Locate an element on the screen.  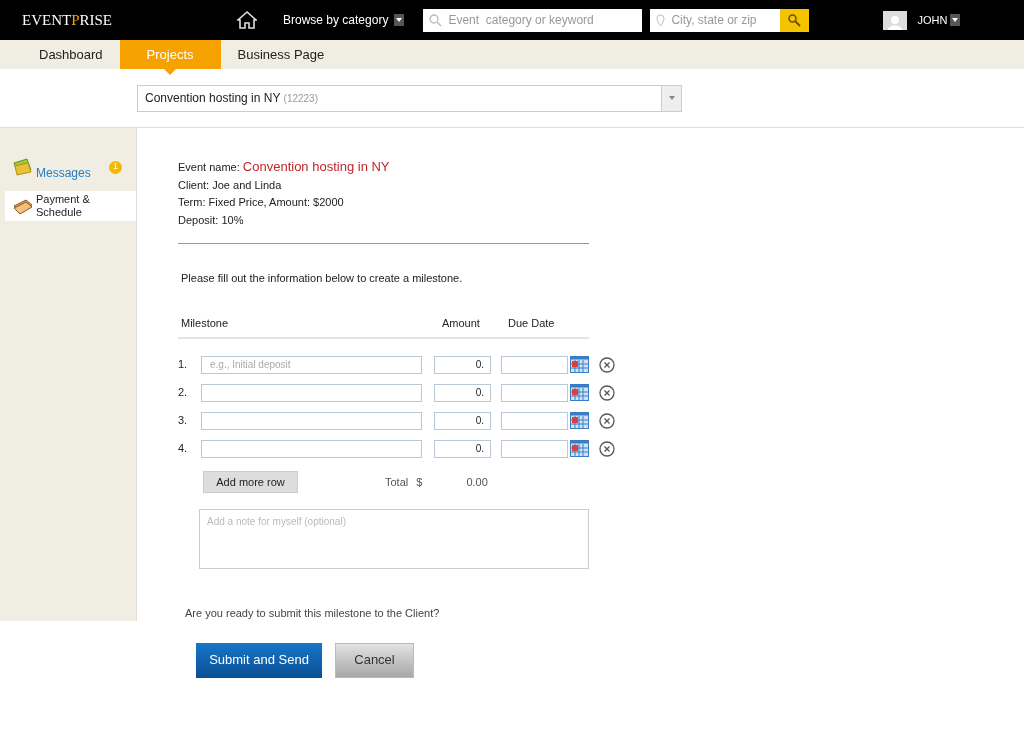
nav-tab: Business Page is located at coordinates (281, 54).